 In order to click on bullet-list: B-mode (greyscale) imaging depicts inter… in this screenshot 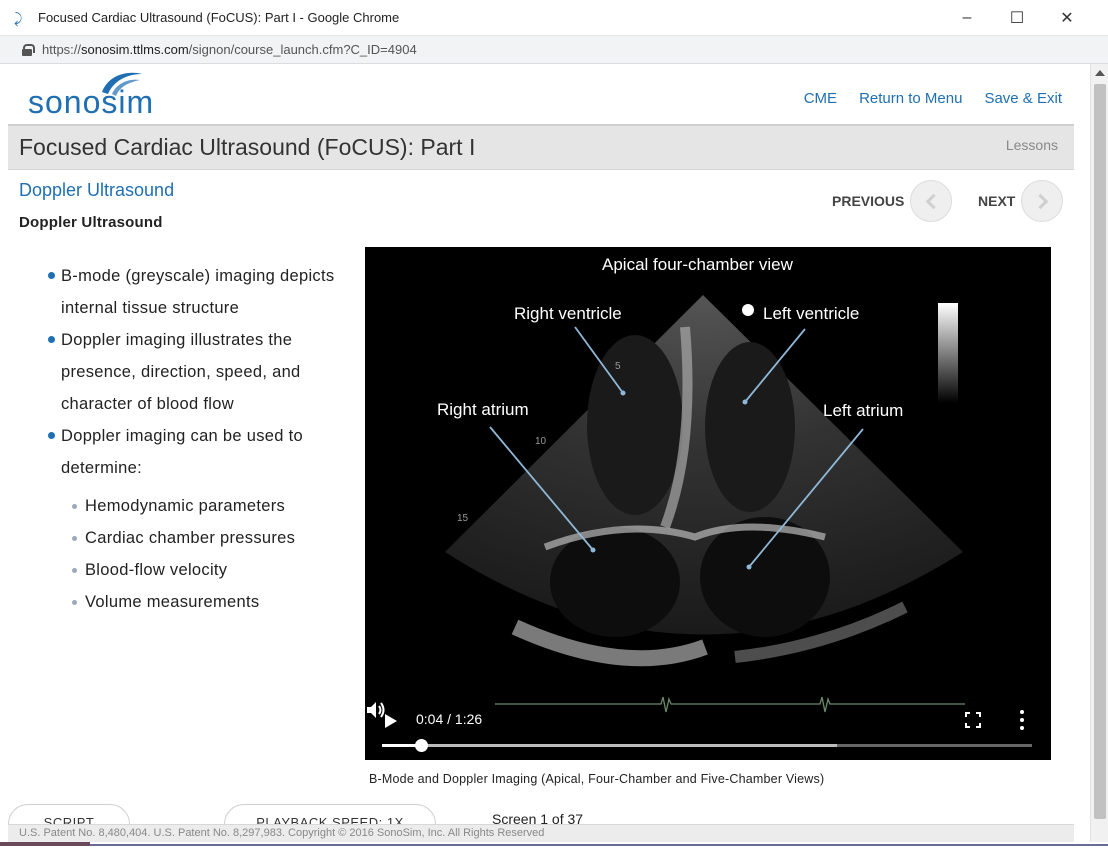, I will do `click(198, 439)`.